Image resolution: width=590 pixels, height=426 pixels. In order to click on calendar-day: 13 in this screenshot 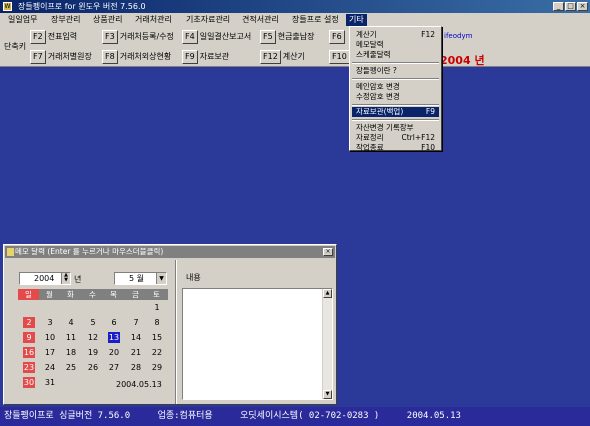, I will do `click(114, 337)`.